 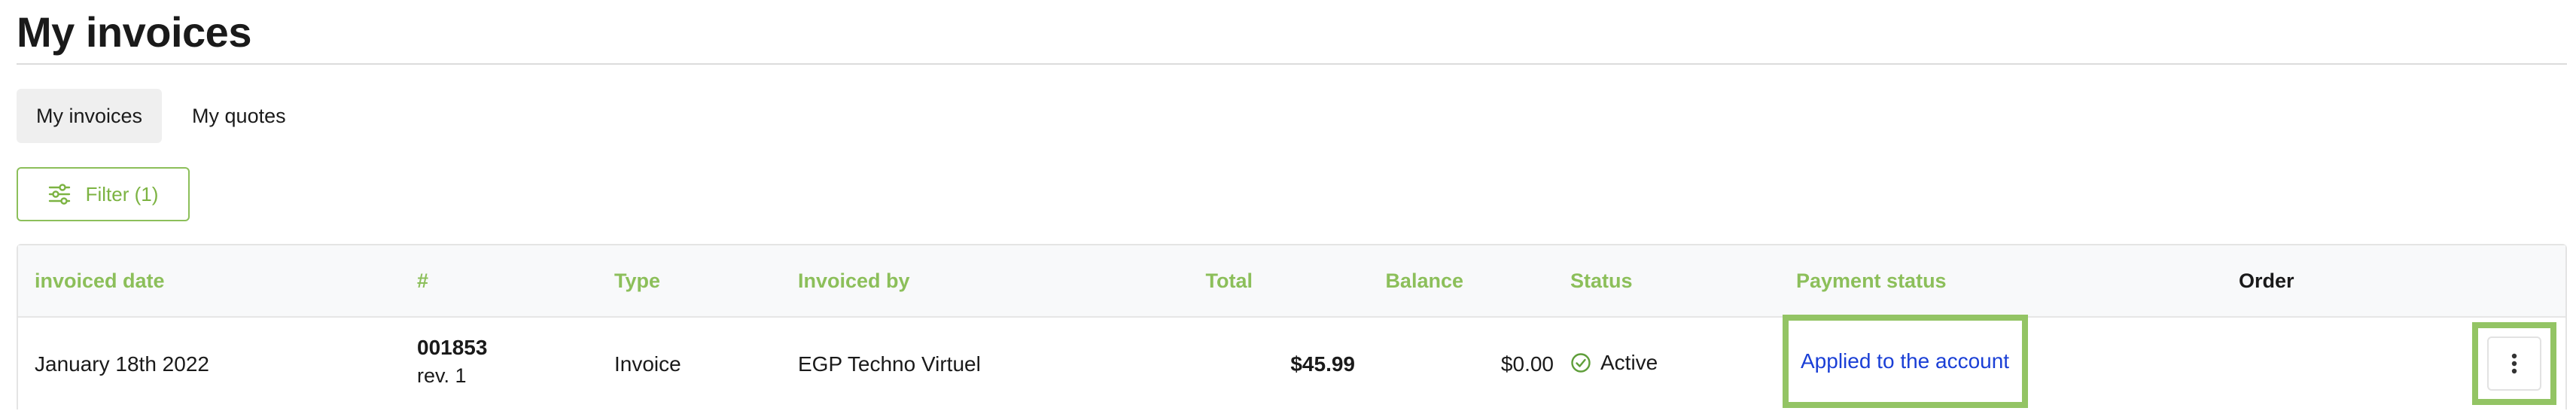 I want to click on status-cell: Active, so click(x=1614, y=363).